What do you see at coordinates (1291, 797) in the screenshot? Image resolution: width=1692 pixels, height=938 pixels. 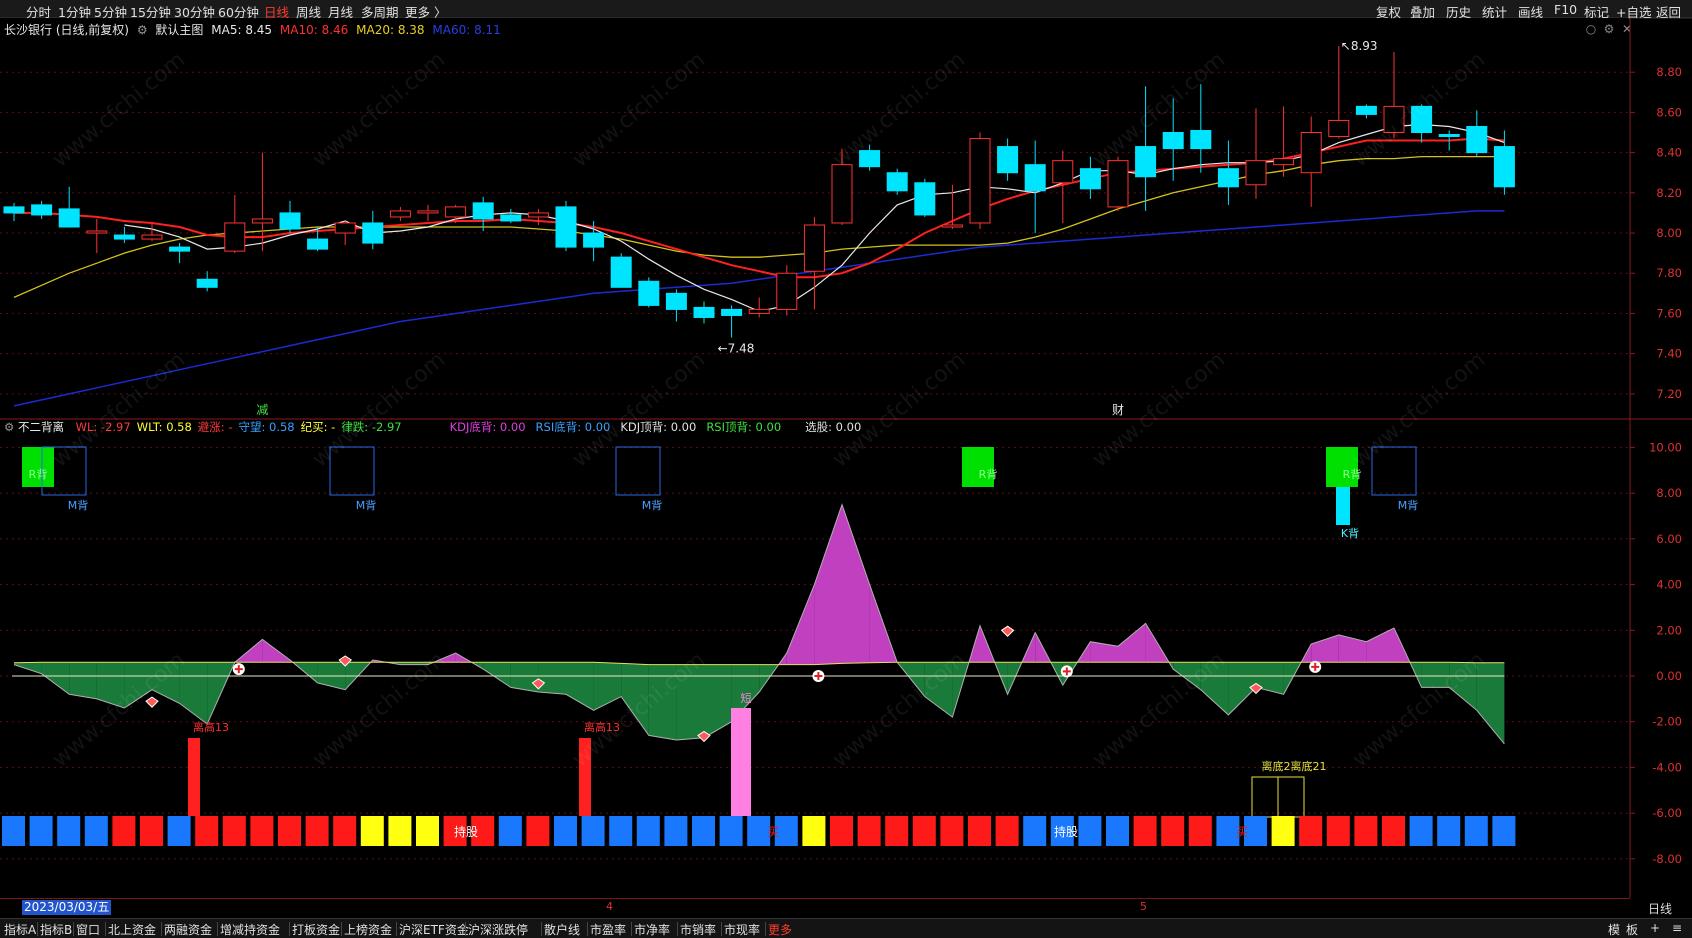 I see `bottom-divergence-box` at bounding box center [1291, 797].